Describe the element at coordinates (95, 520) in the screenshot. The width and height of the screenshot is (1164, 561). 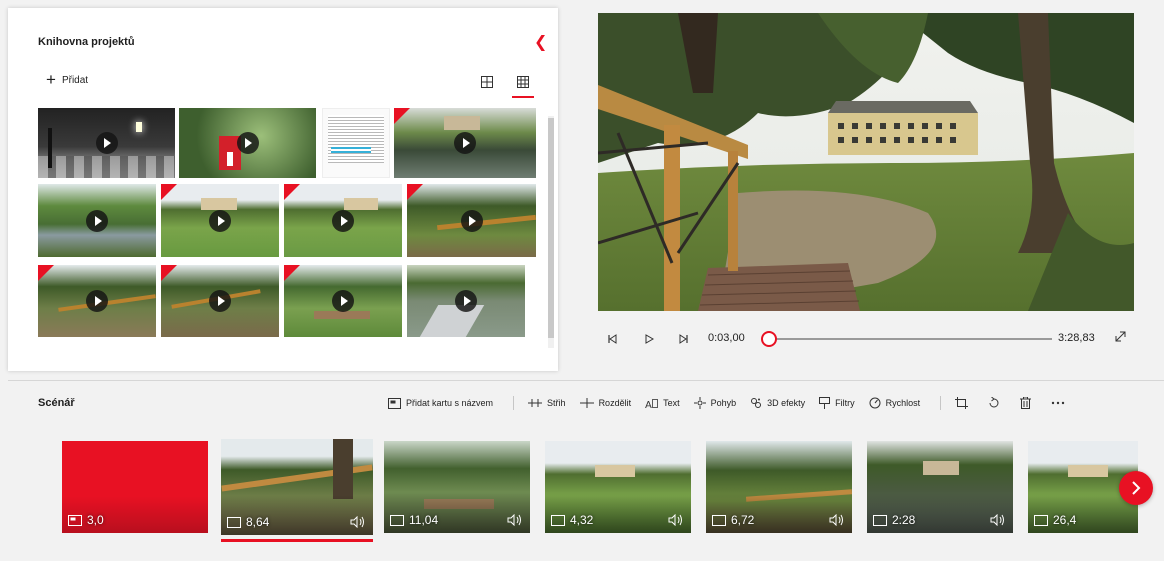
I see `clip-duration-label: 3,0` at that location.